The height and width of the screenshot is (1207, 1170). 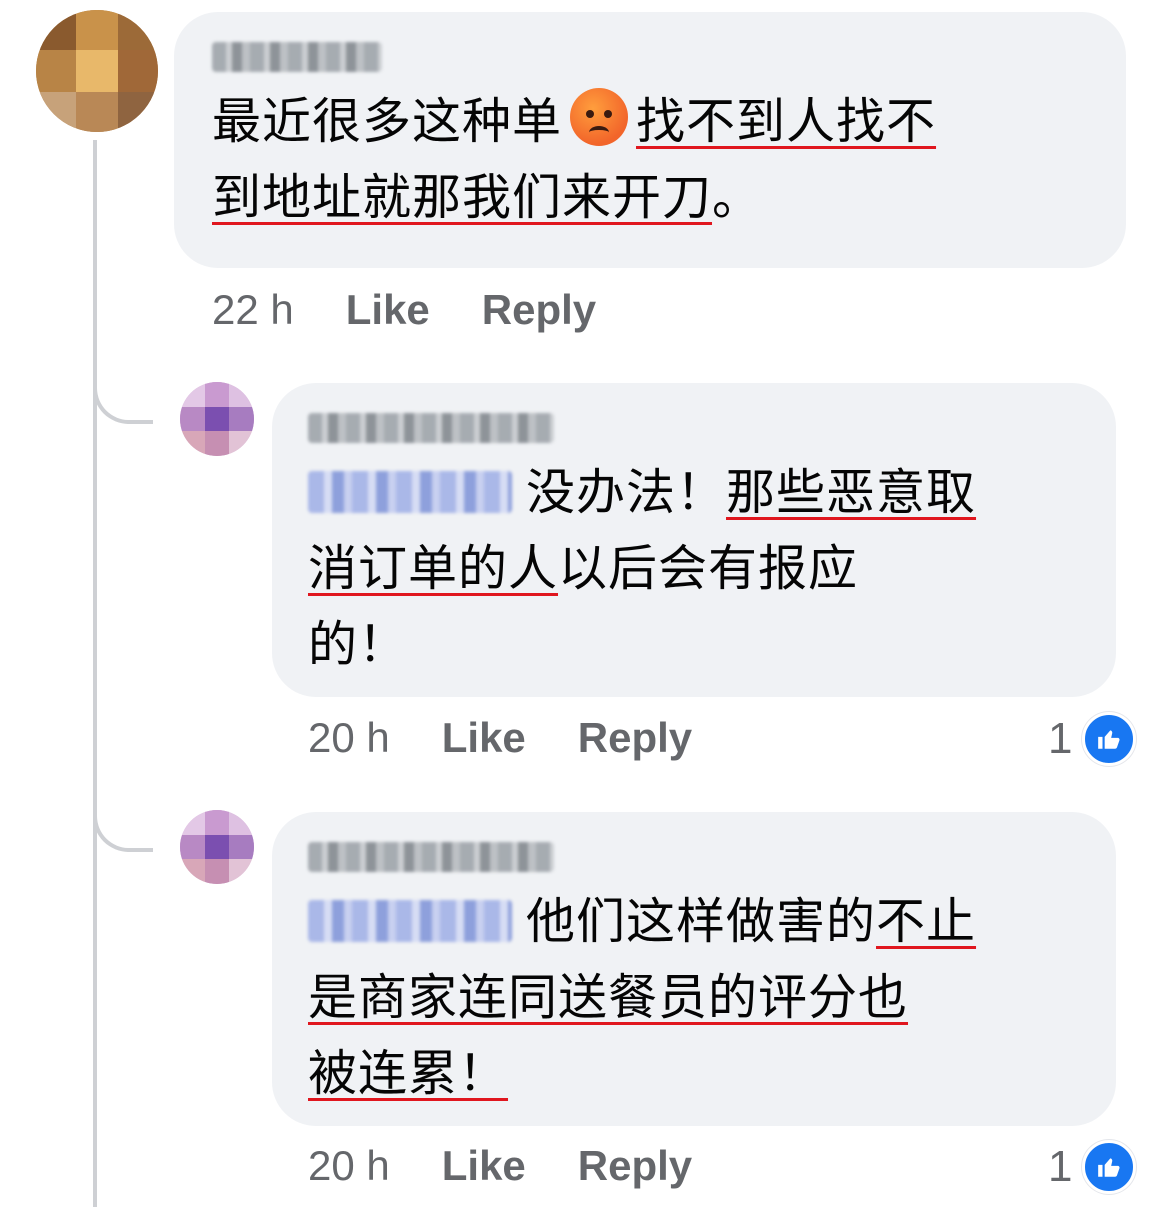 I want to click on angry-face-icon, so click(x=599, y=117).